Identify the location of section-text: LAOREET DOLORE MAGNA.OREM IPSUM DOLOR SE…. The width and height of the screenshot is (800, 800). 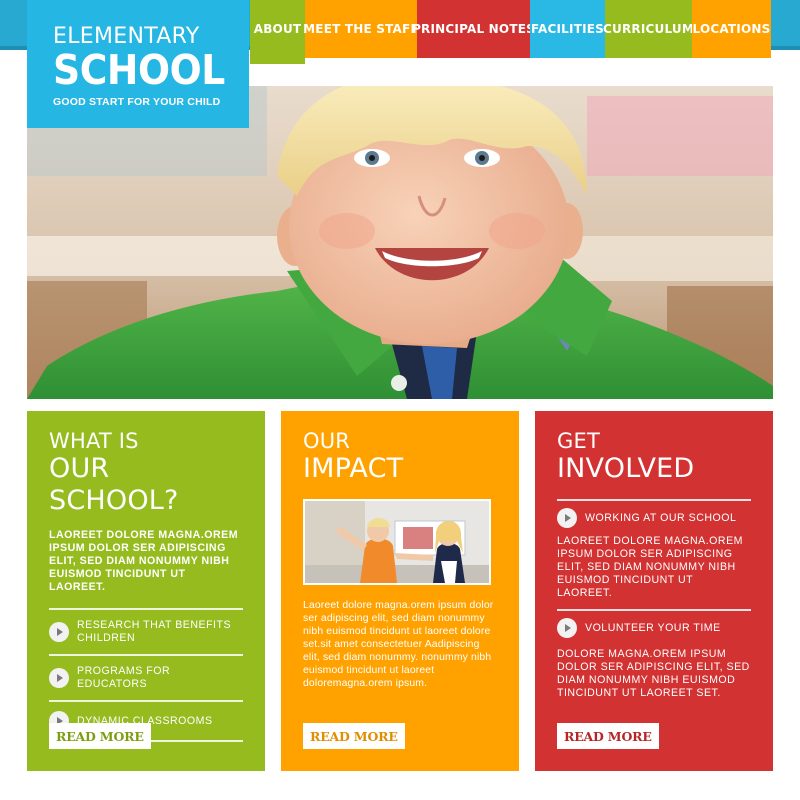
(650, 567).